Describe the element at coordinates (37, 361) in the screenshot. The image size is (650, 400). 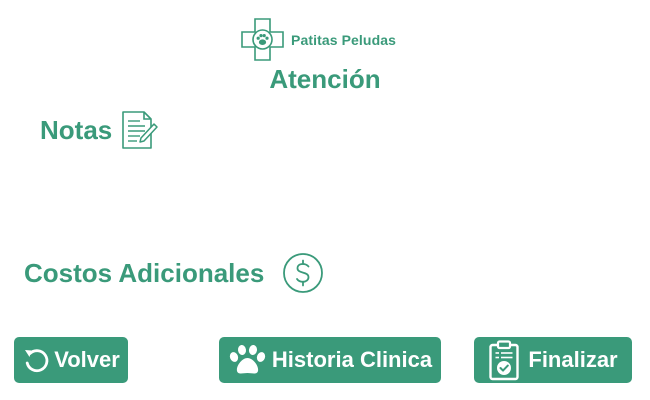
I see `refresh-icon` at that location.